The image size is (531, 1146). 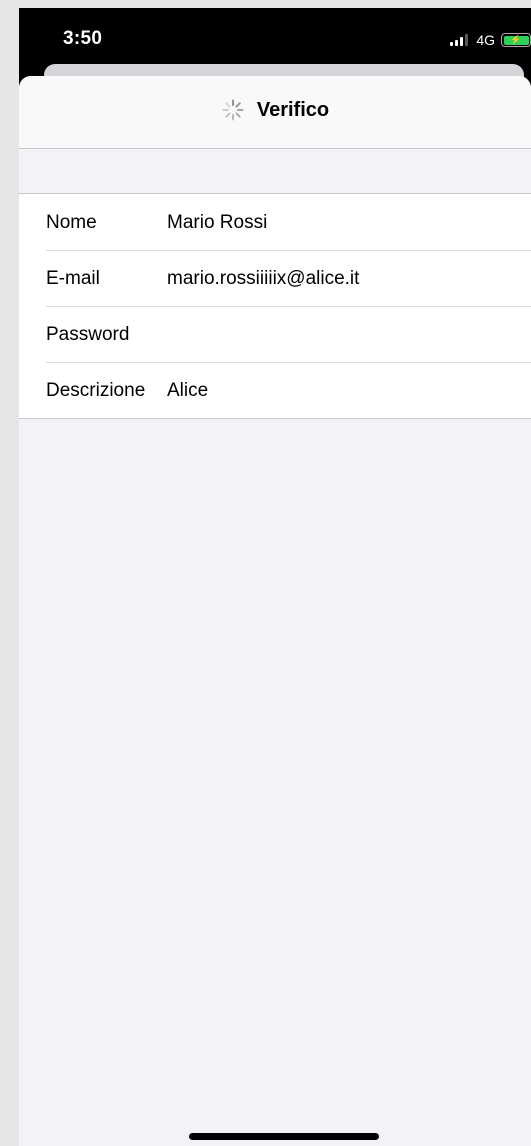 I want to click on name-field: Mario Rossi, so click(x=217, y=223).